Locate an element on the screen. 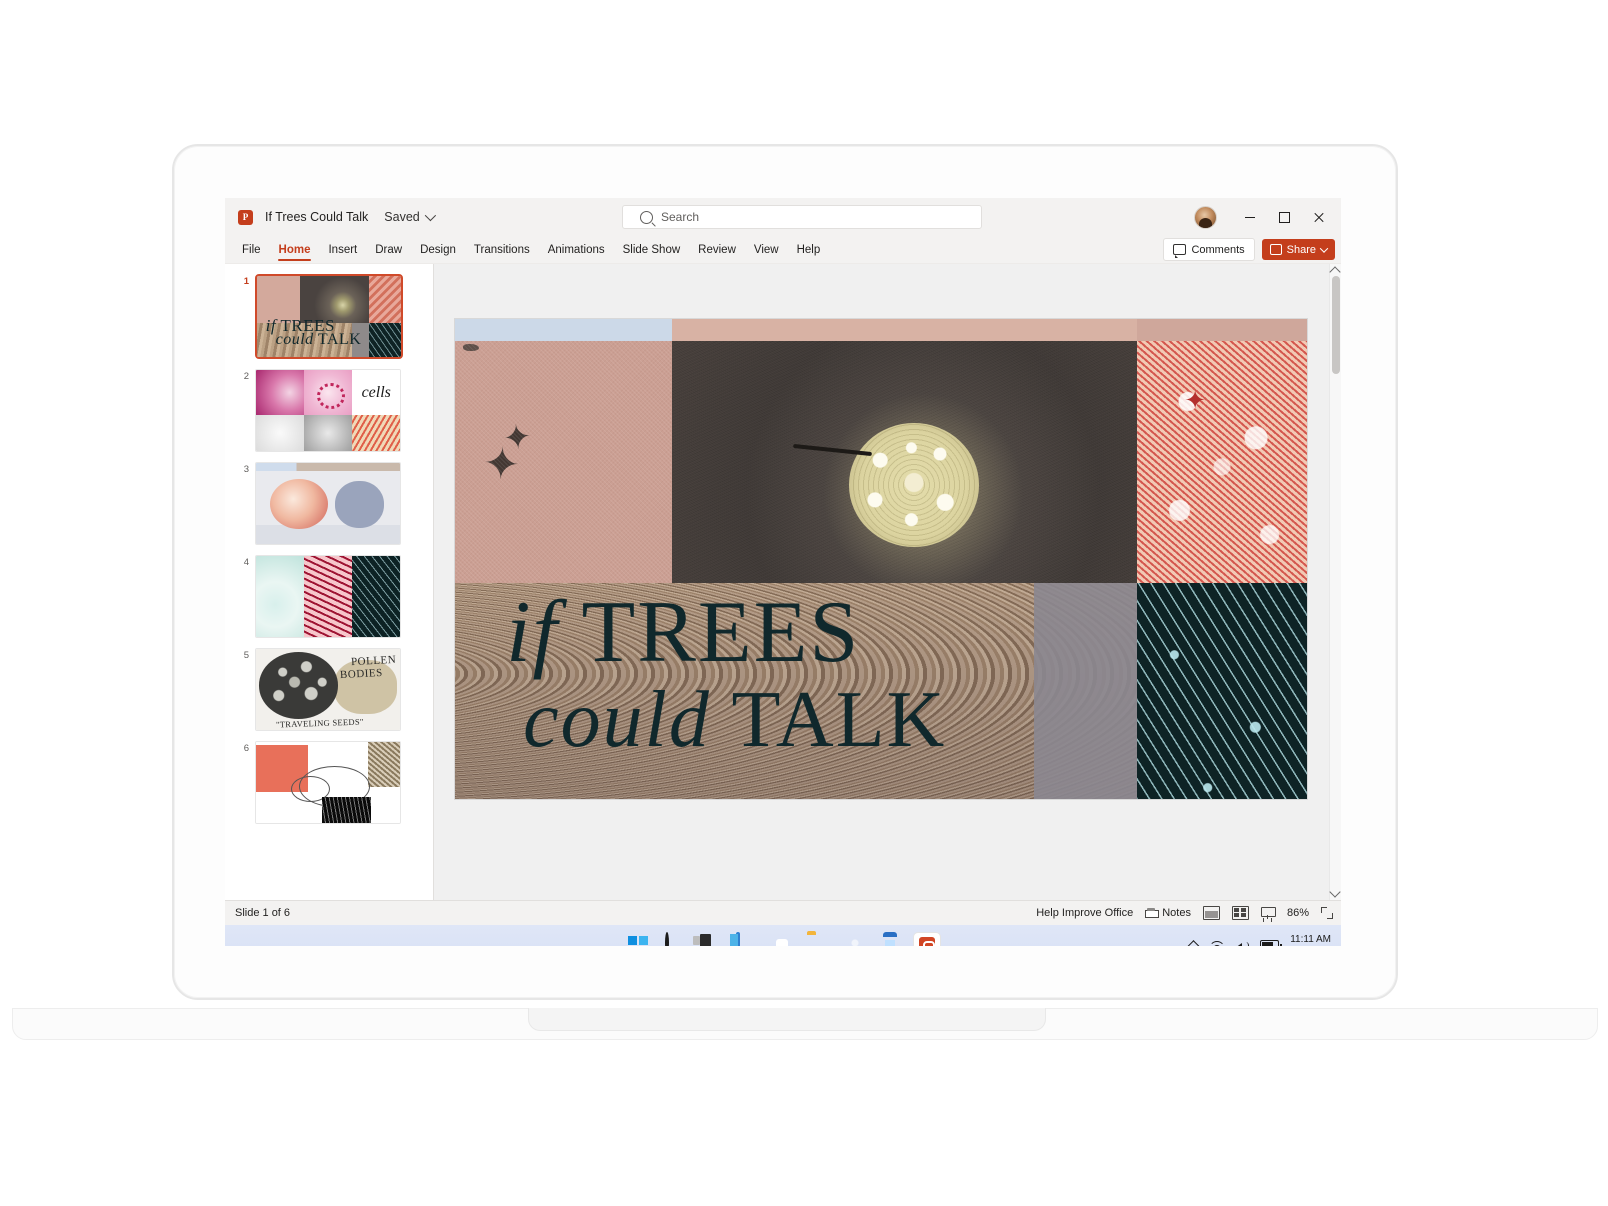  thumb4-dark-panel is located at coordinates (376, 596).